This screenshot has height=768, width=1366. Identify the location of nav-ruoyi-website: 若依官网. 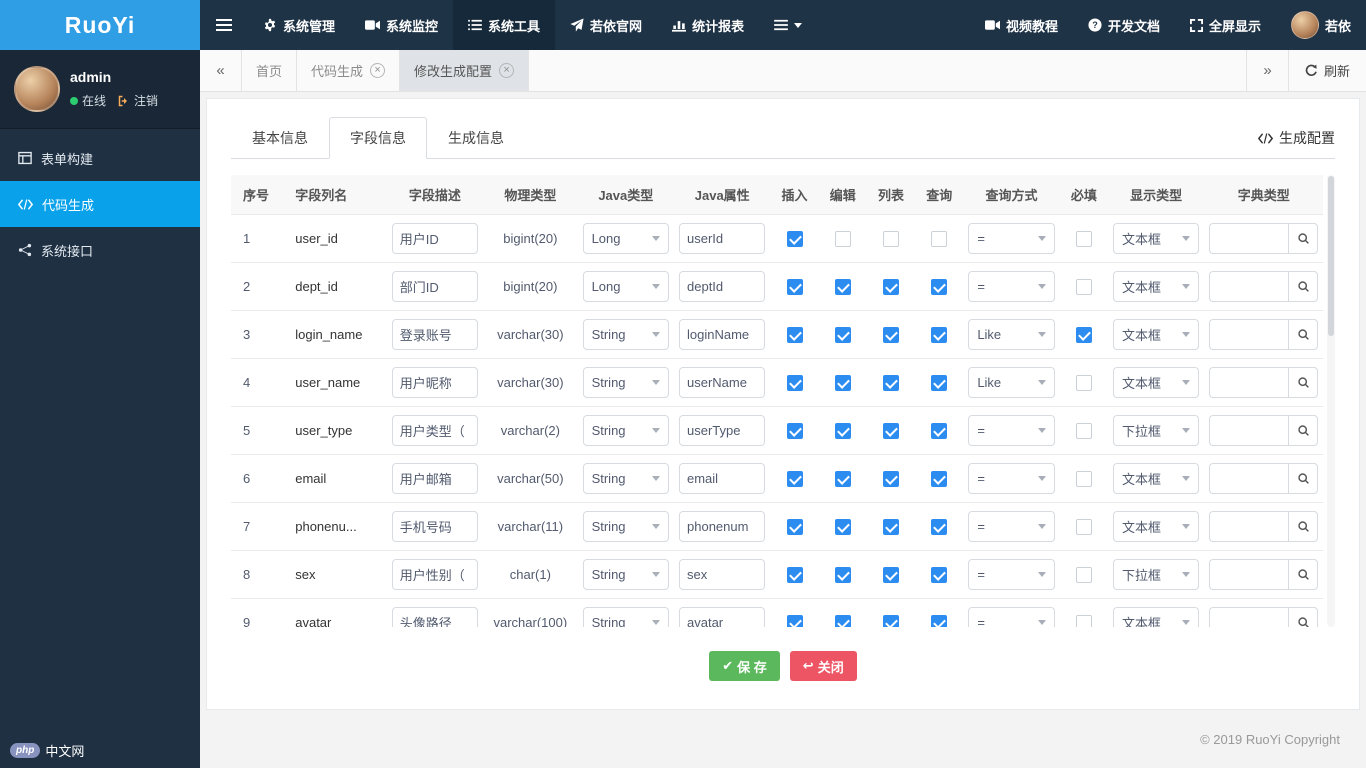
(606, 25).